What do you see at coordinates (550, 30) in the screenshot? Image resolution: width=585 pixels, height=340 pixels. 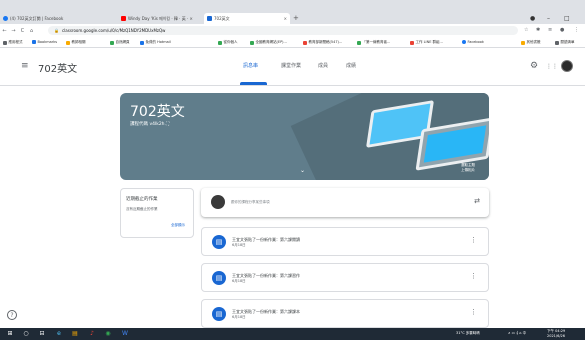 I see `reading-list-icon: ≡` at bounding box center [550, 30].